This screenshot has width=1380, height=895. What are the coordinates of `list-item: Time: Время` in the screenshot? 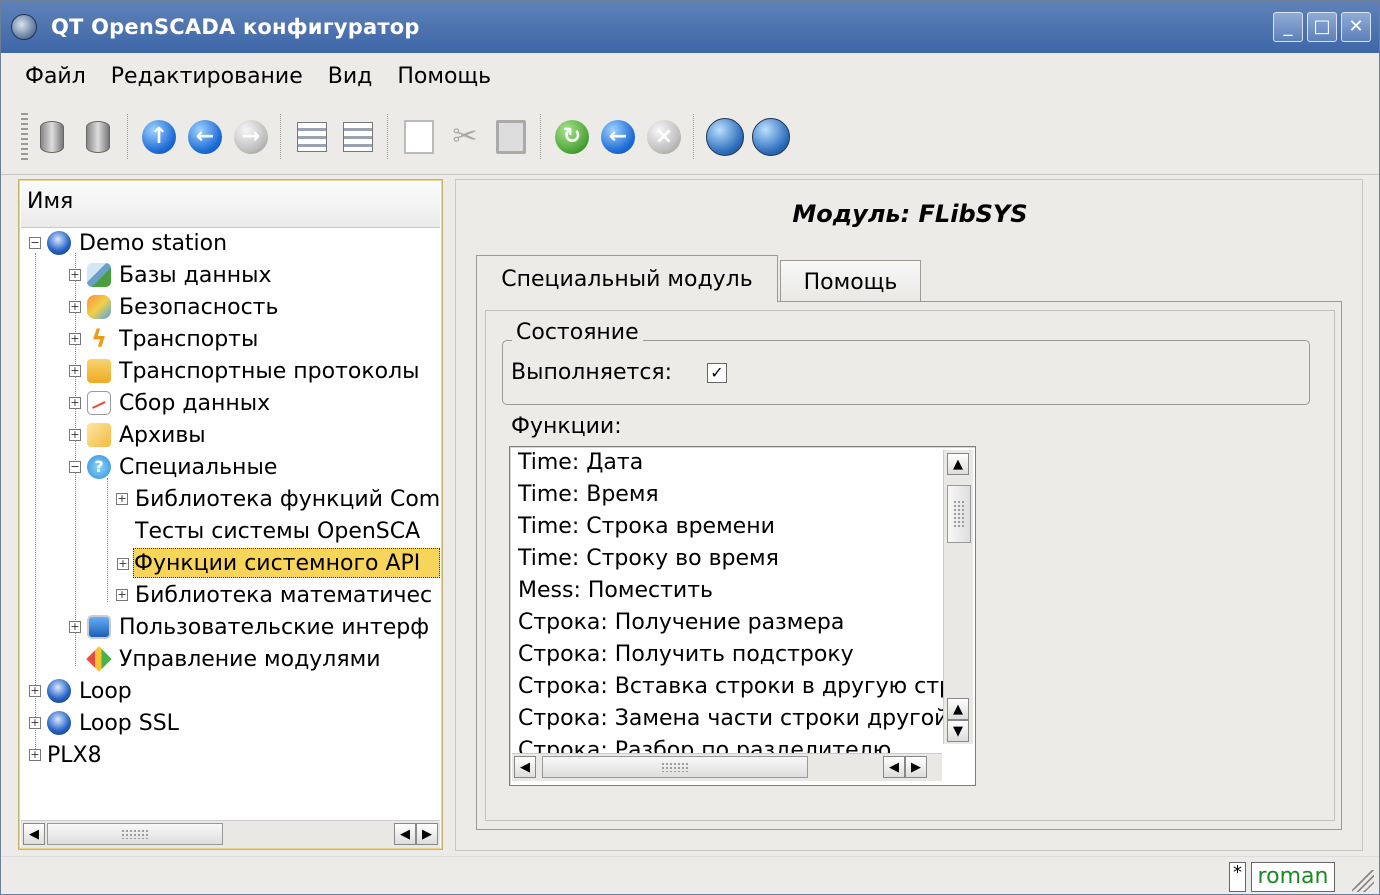 It's located at (588, 495).